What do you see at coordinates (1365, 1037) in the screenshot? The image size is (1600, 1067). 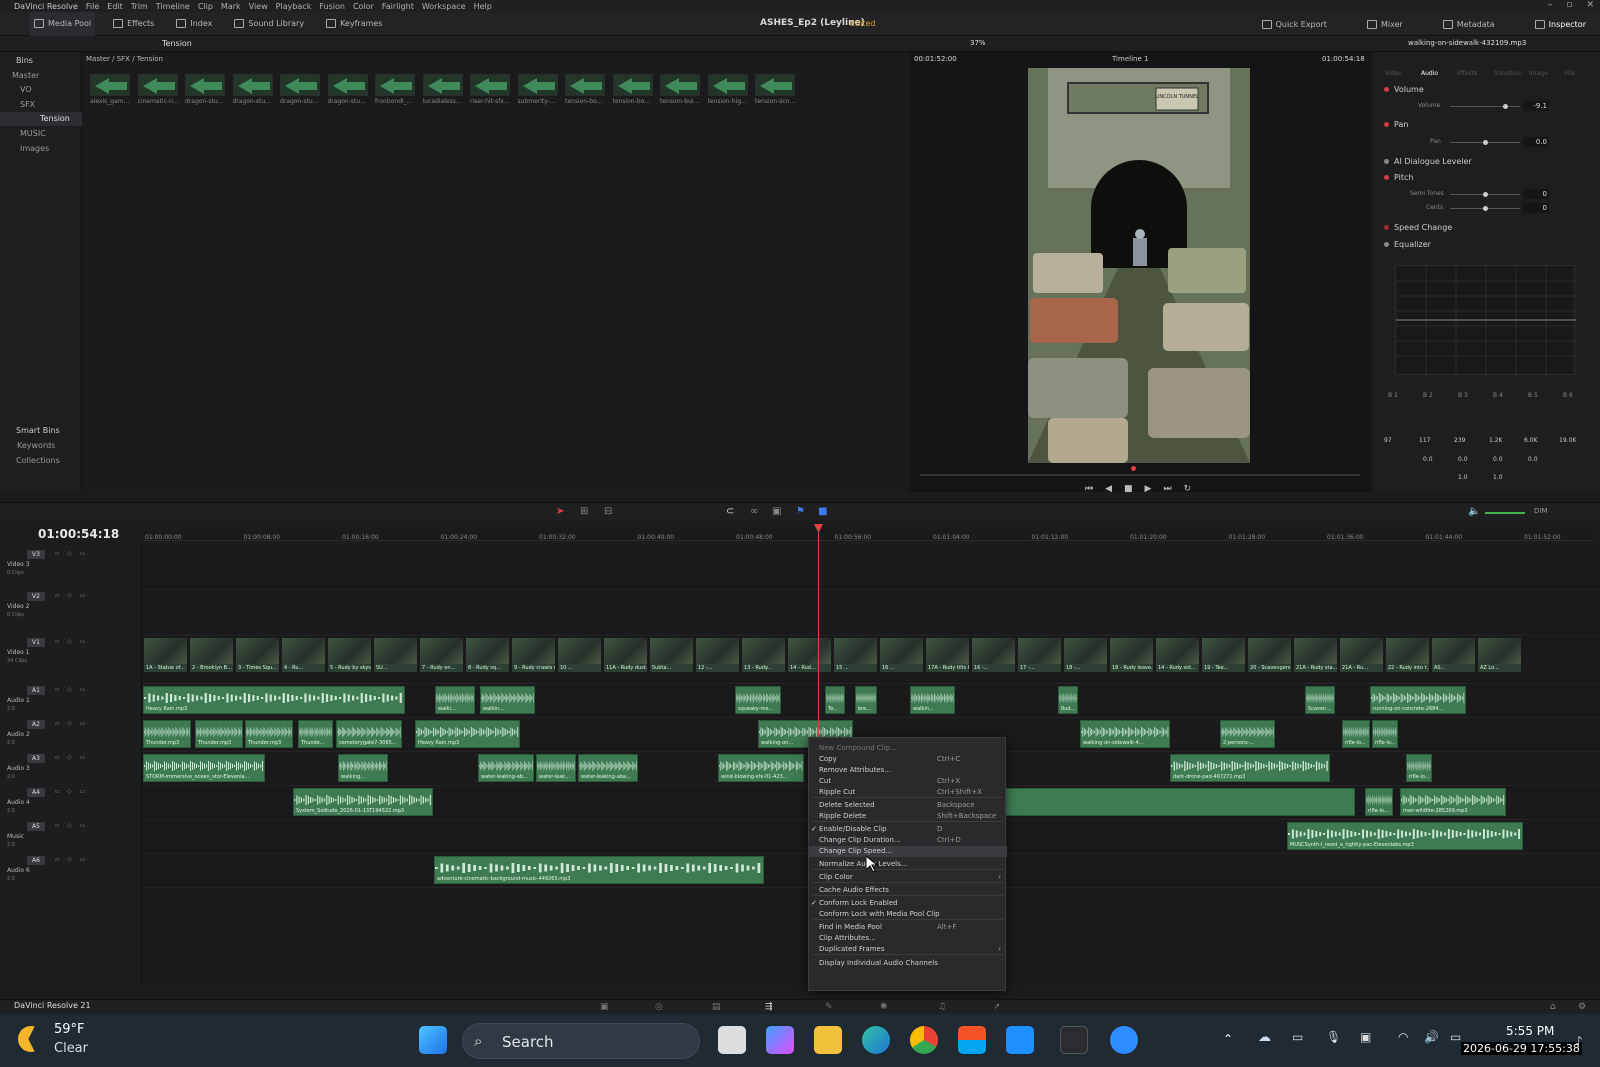 I see `screen-icon: ▣` at bounding box center [1365, 1037].